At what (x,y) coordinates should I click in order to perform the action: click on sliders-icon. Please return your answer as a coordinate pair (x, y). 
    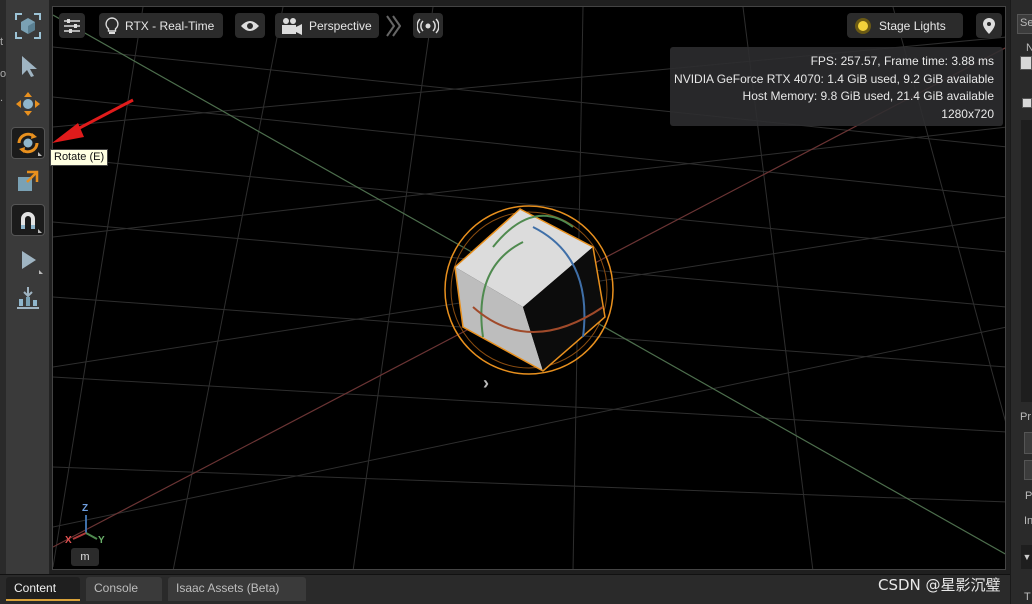
    Looking at the image, I should click on (72, 25).